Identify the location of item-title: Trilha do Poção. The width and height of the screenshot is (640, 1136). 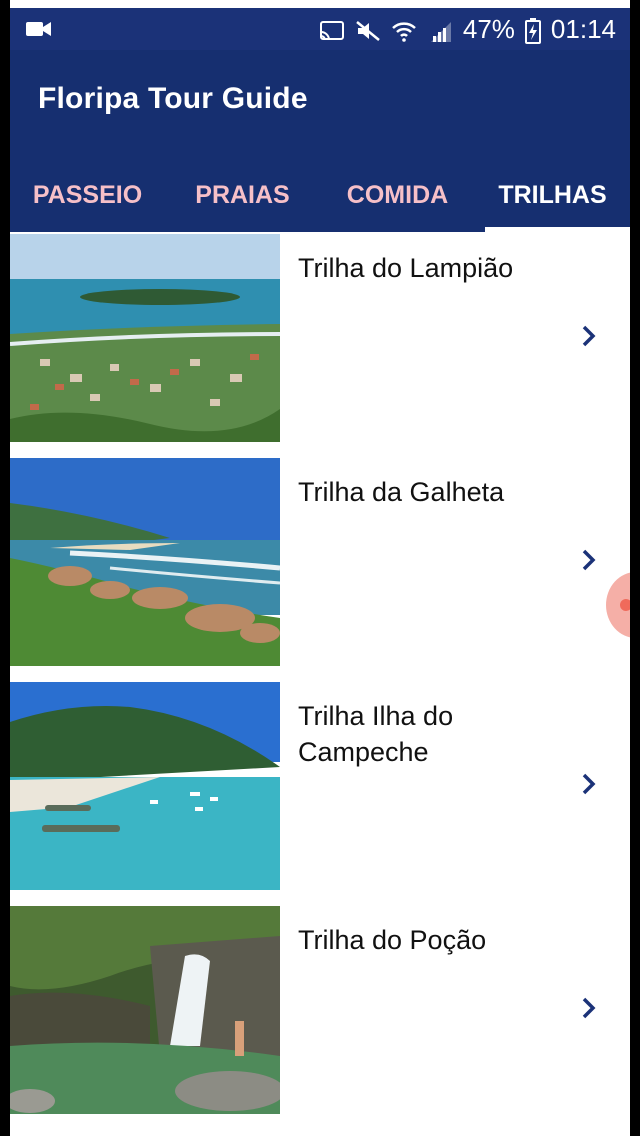
(392, 940).